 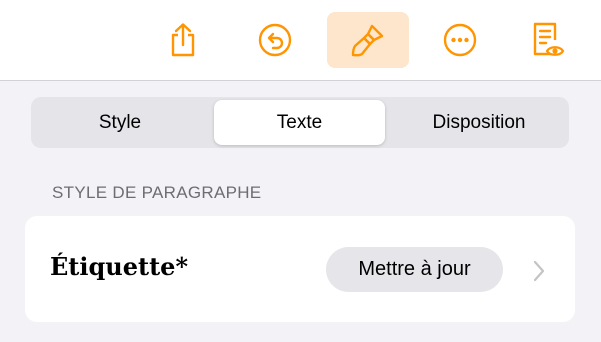 I want to click on format-tabs: Style Texte Disposition, so click(x=300, y=122).